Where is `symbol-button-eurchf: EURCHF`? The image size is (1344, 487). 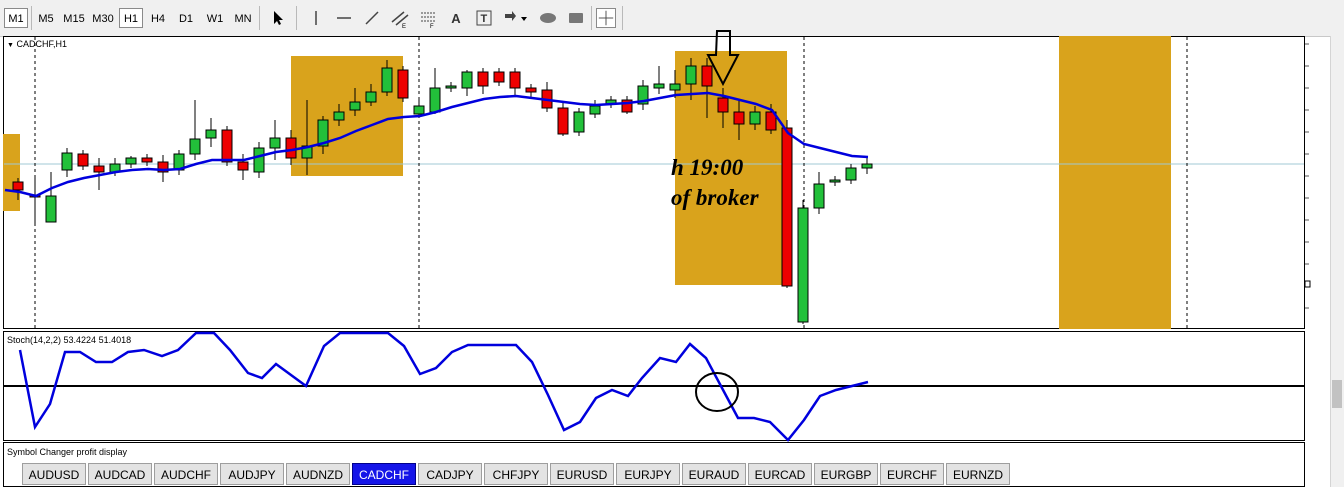 symbol-button-eurchf: EURCHF is located at coordinates (912, 474).